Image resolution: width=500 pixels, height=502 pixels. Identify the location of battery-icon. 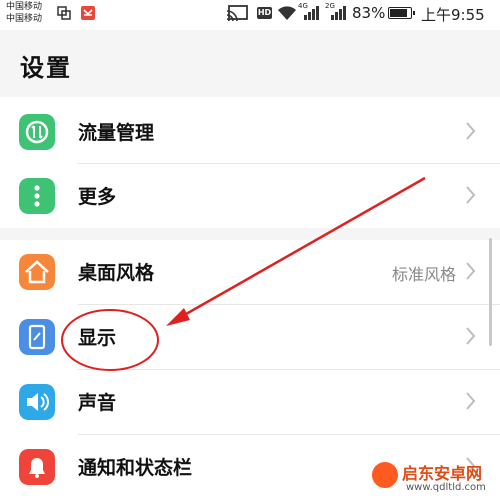
(401, 13).